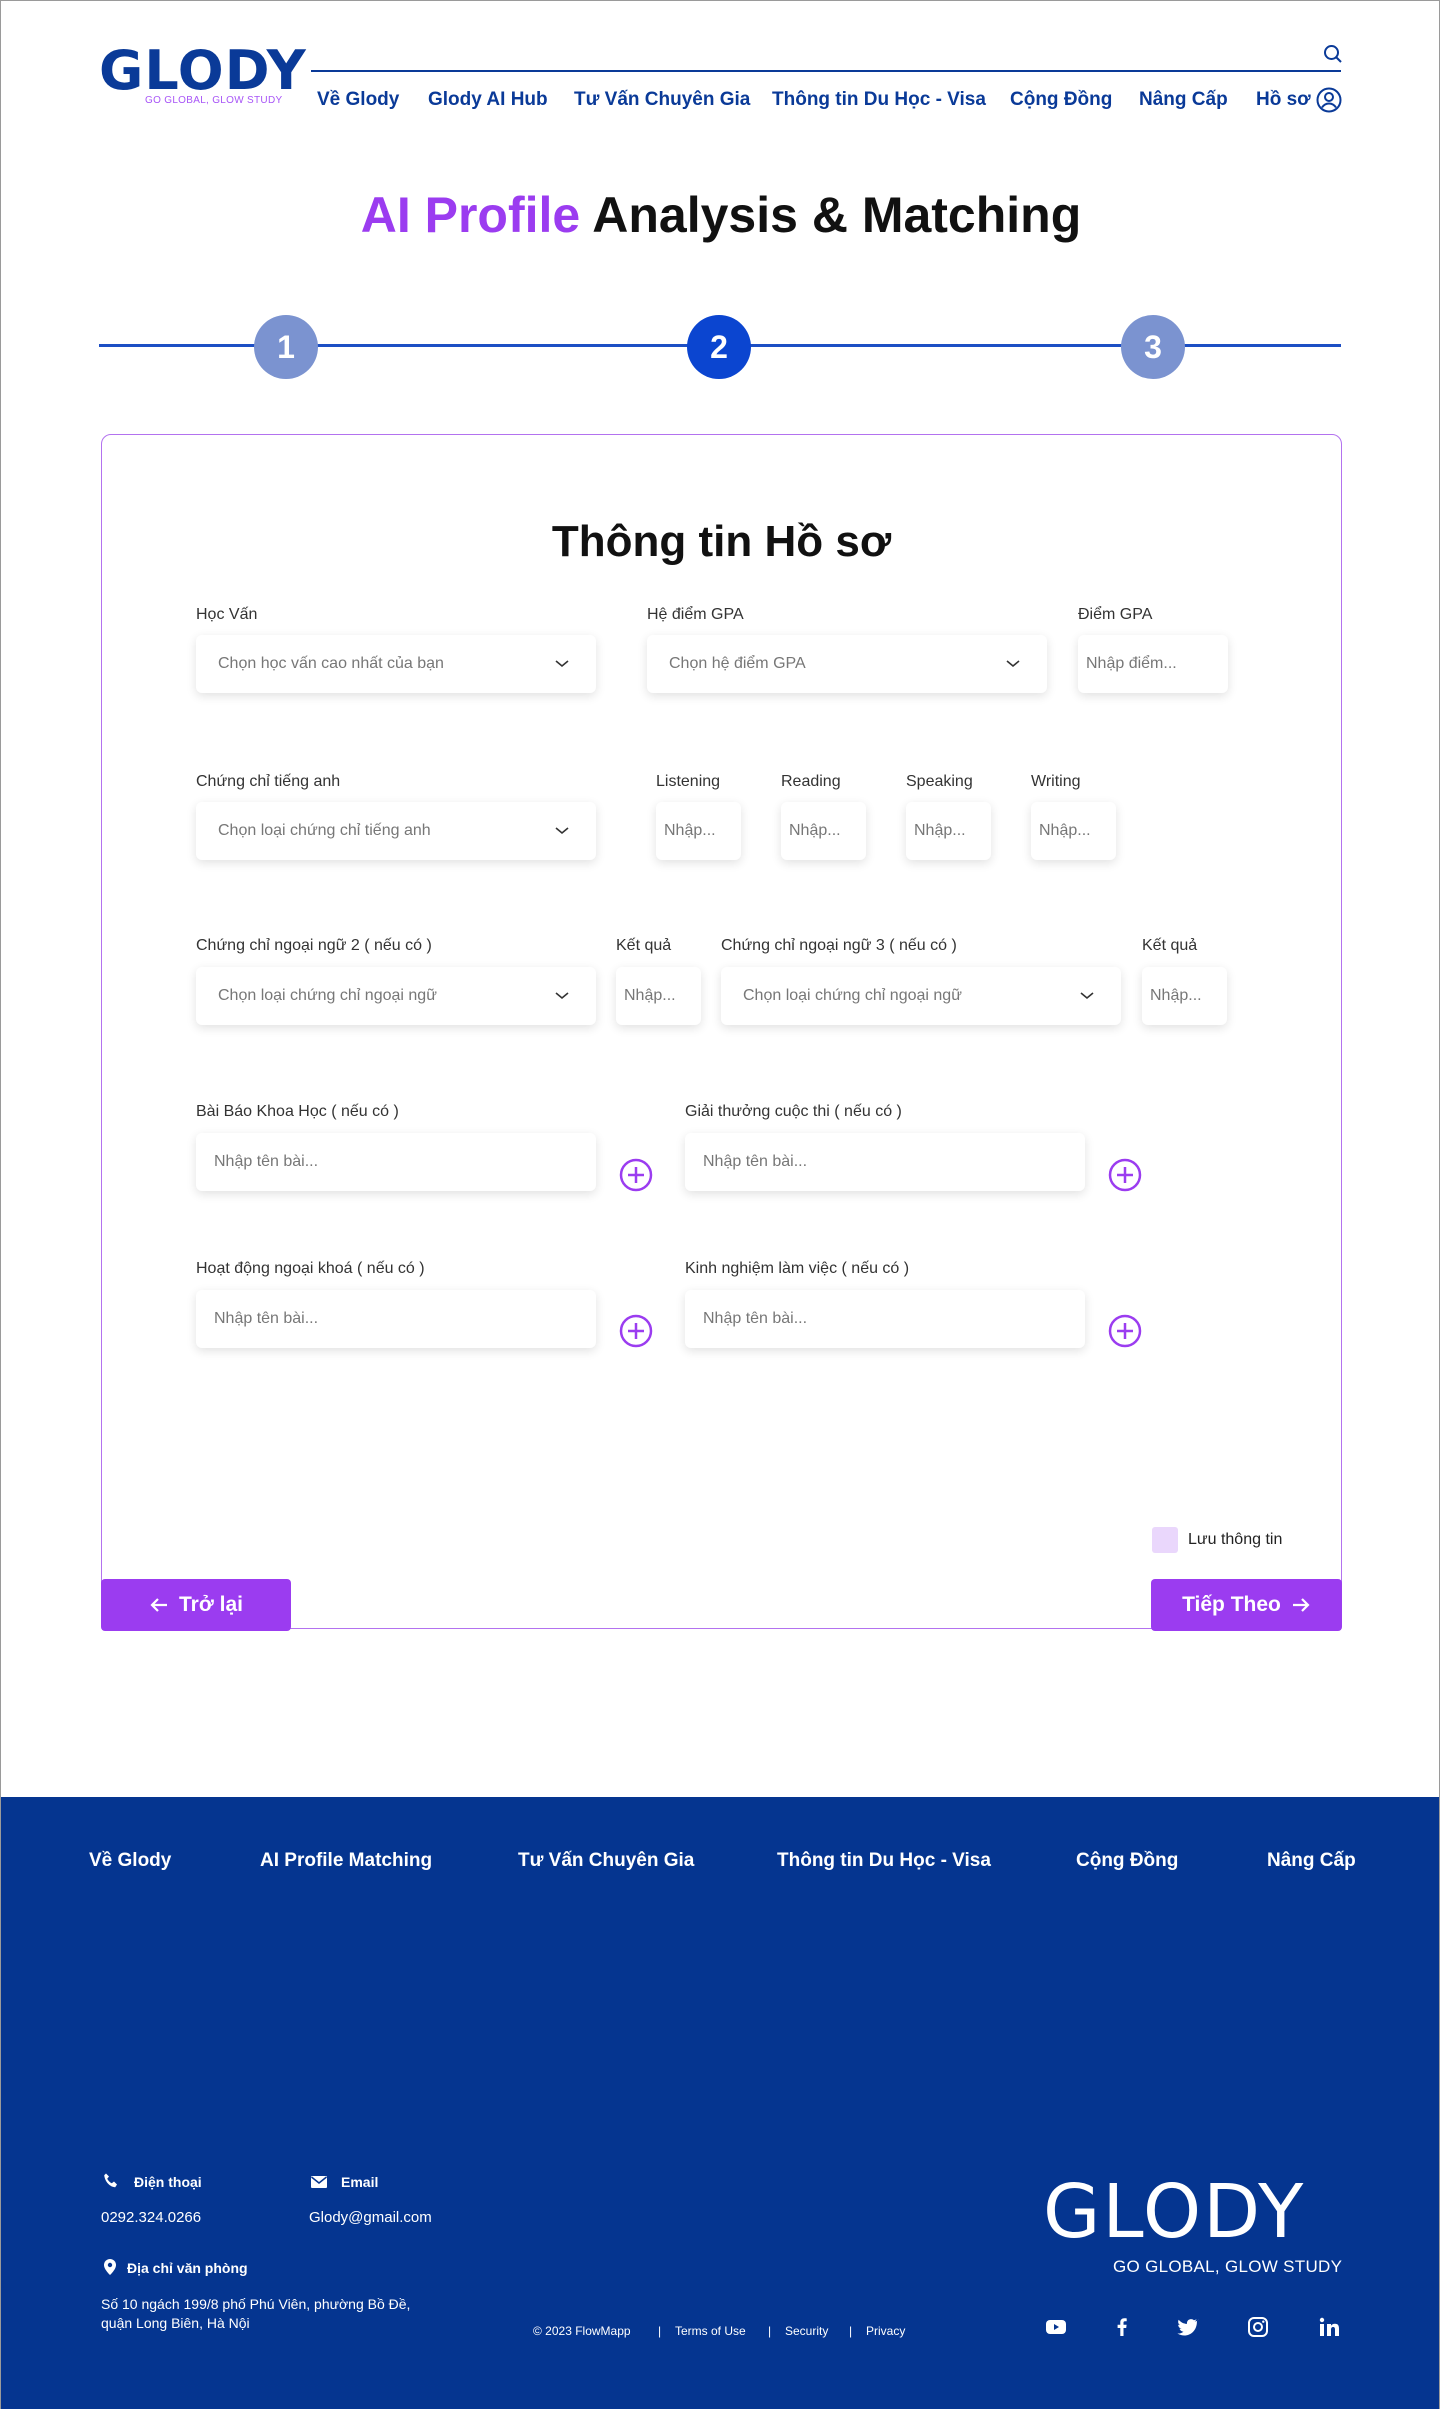 The image size is (1440, 2409). I want to click on user-icon, so click(1329, 100).